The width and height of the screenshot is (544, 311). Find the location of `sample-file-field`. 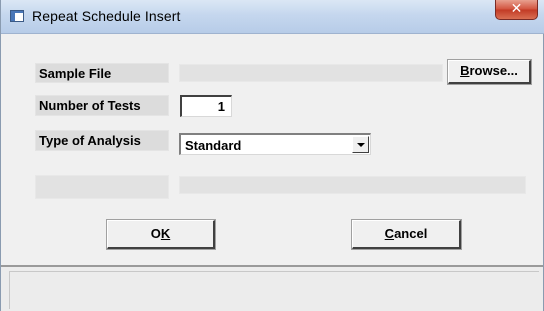

sample-file-field is located at coordinates (311, 73).